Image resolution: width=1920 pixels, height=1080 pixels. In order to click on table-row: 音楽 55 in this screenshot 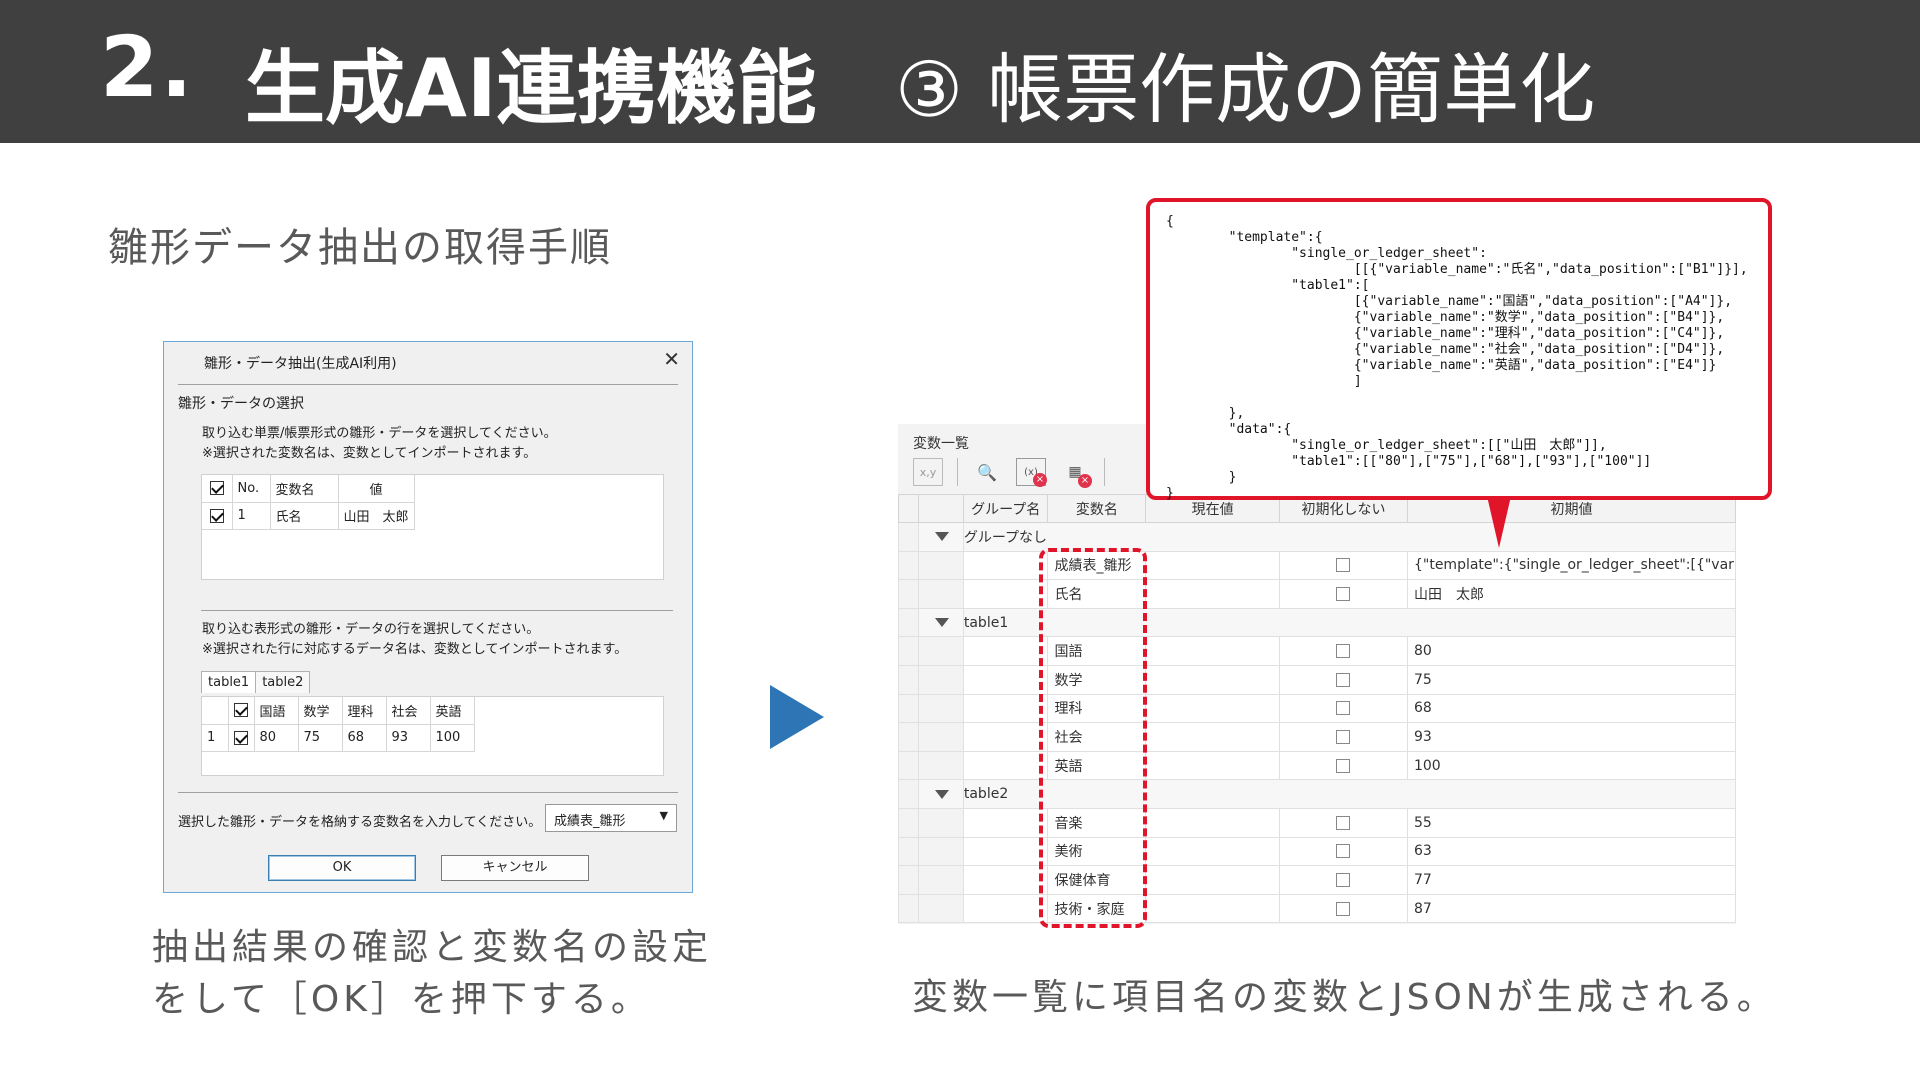, I will do `click(1317, 822)`.